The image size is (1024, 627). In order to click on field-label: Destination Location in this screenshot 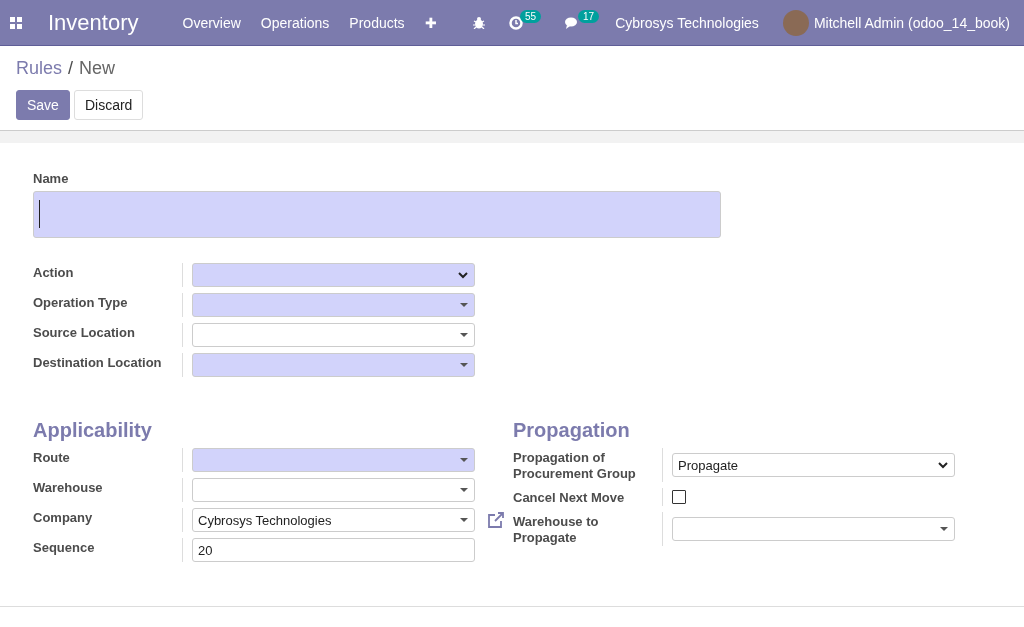, I will do `click(108, 365)`.